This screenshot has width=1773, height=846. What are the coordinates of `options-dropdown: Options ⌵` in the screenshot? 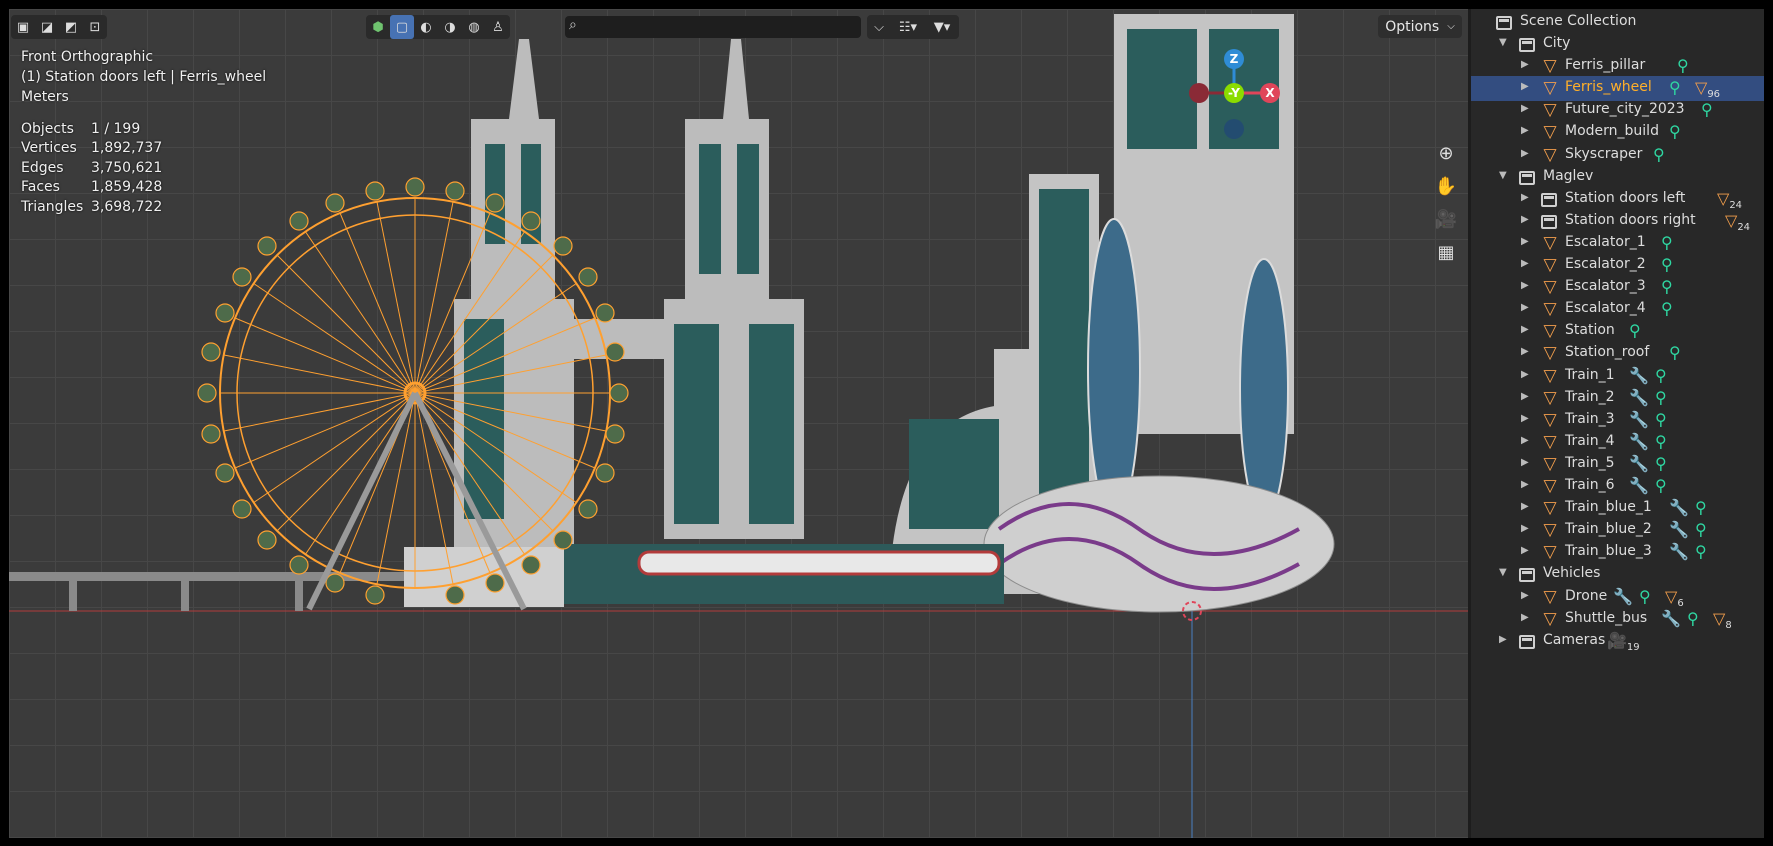 It's located at (1420, 26).